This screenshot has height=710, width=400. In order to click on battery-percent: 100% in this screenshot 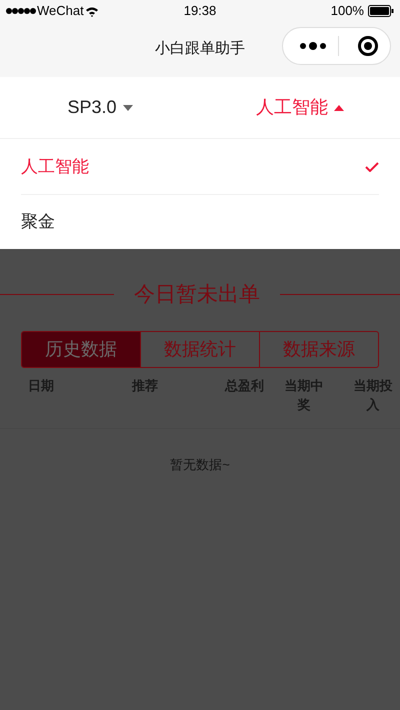, I will do `click(347, 11)`.